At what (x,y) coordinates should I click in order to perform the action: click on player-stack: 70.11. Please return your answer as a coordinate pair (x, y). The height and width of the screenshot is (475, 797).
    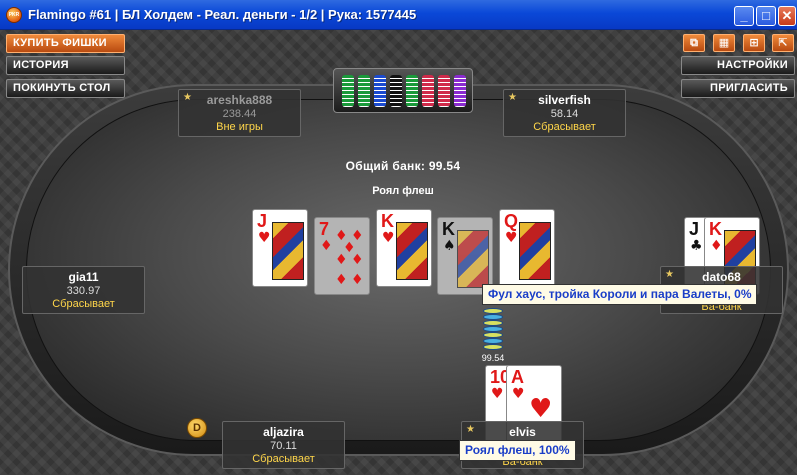
    Looking at the image, I should click on (283, 446).